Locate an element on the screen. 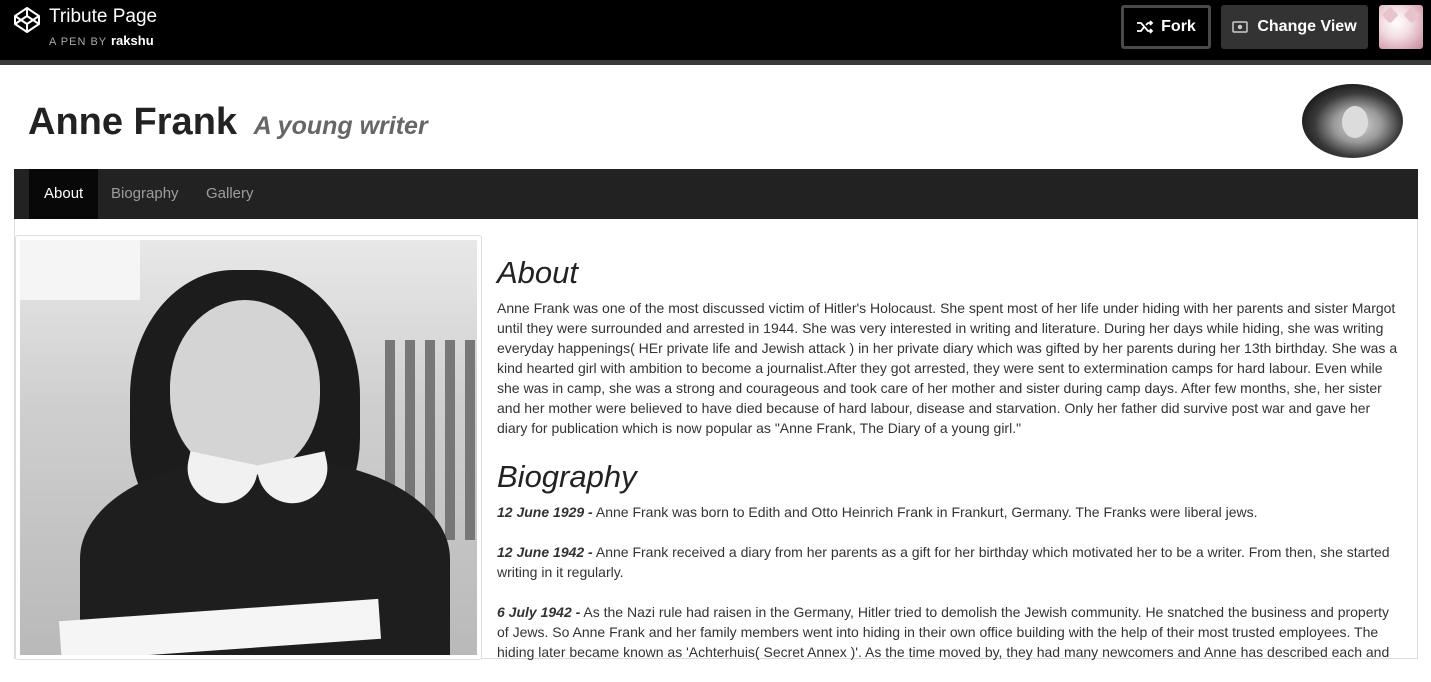 This screenshot has width=1431, height=682. fork-label: Fork is located at coordinates (1178, 26).